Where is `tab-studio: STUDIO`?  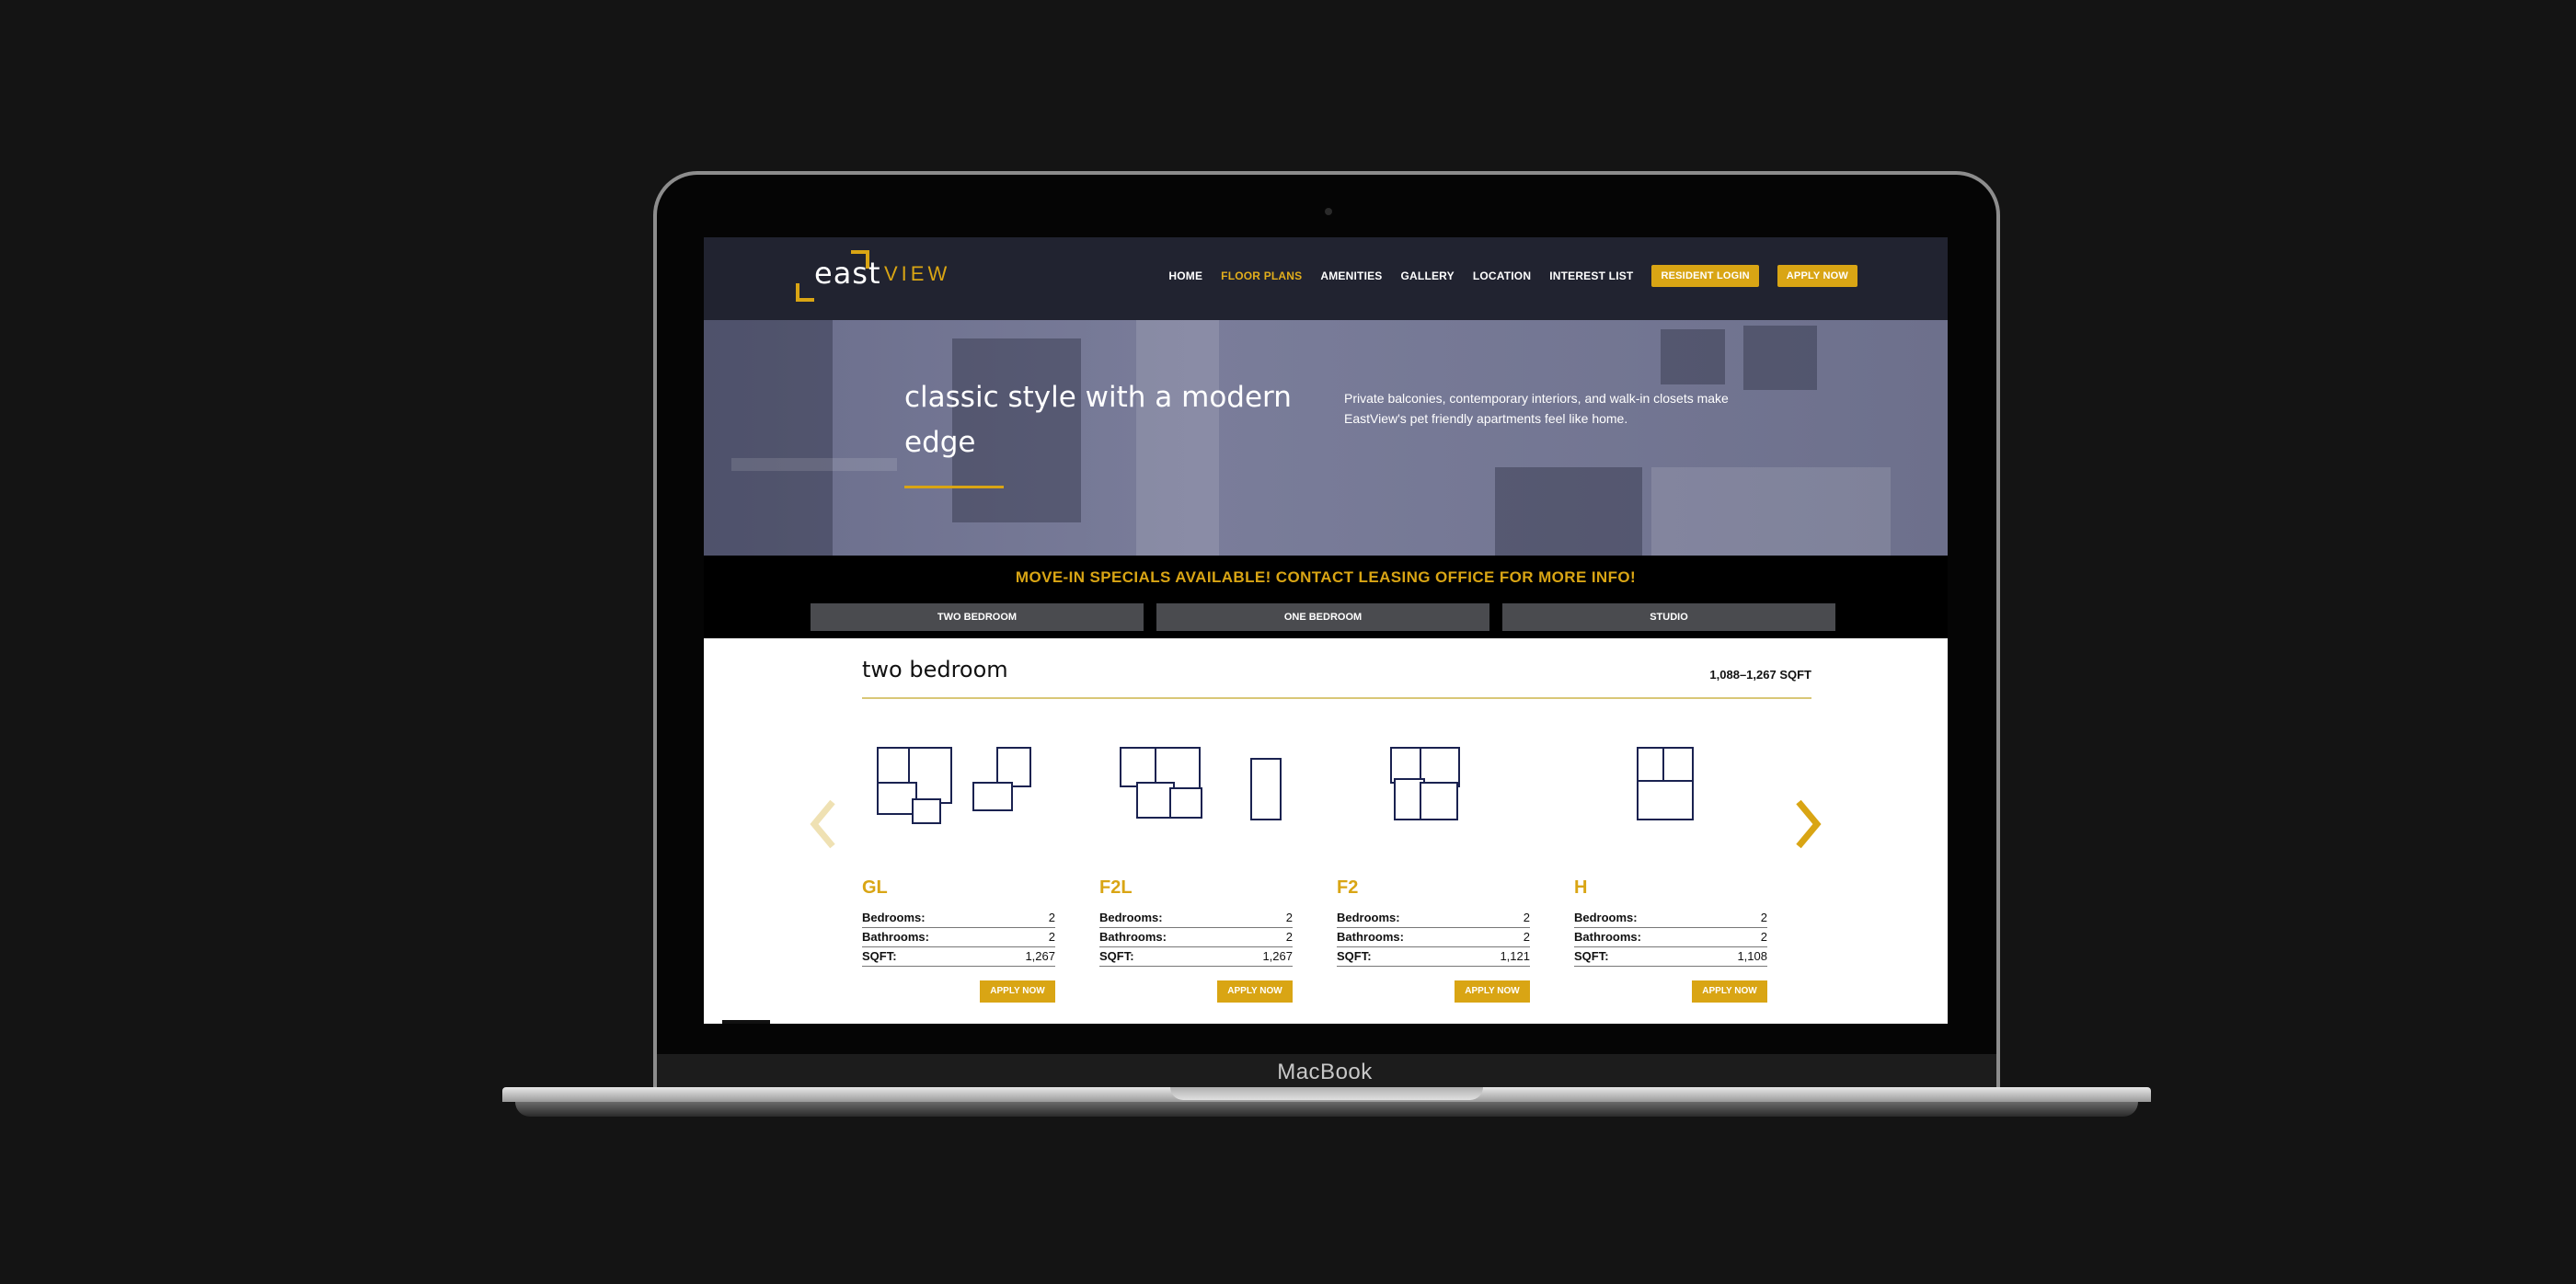 tab-studio: STUDIO is located at coordinates (1668, 617).